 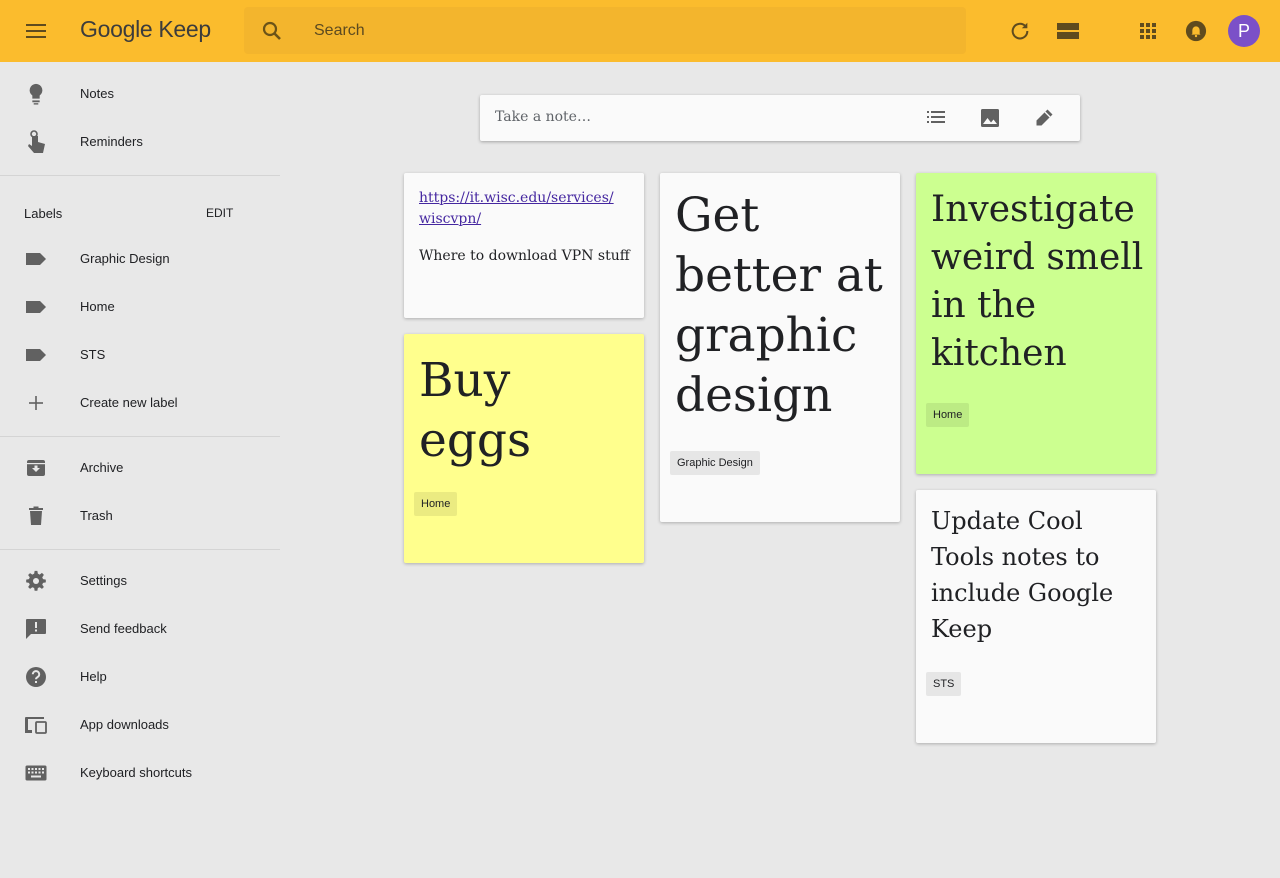 I want to click on note-text: Where to download VPN stuff, so click(x=524, y=256).